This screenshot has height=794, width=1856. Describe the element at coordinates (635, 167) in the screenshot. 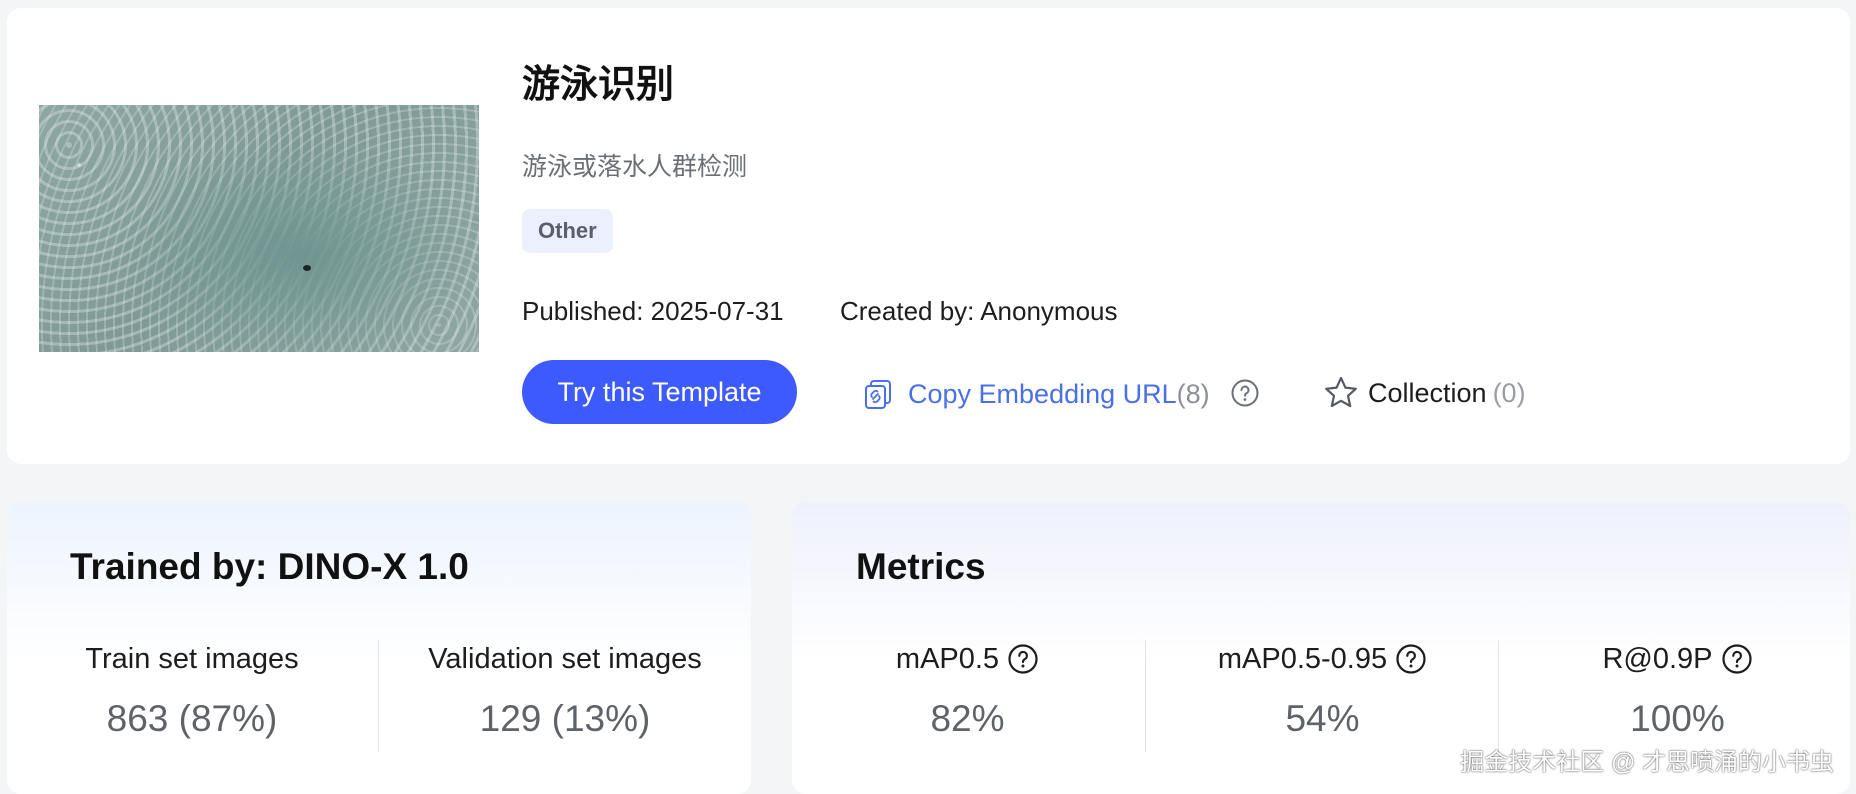

I see `template-subtitle: 游泳或落水人群检测` at that location.